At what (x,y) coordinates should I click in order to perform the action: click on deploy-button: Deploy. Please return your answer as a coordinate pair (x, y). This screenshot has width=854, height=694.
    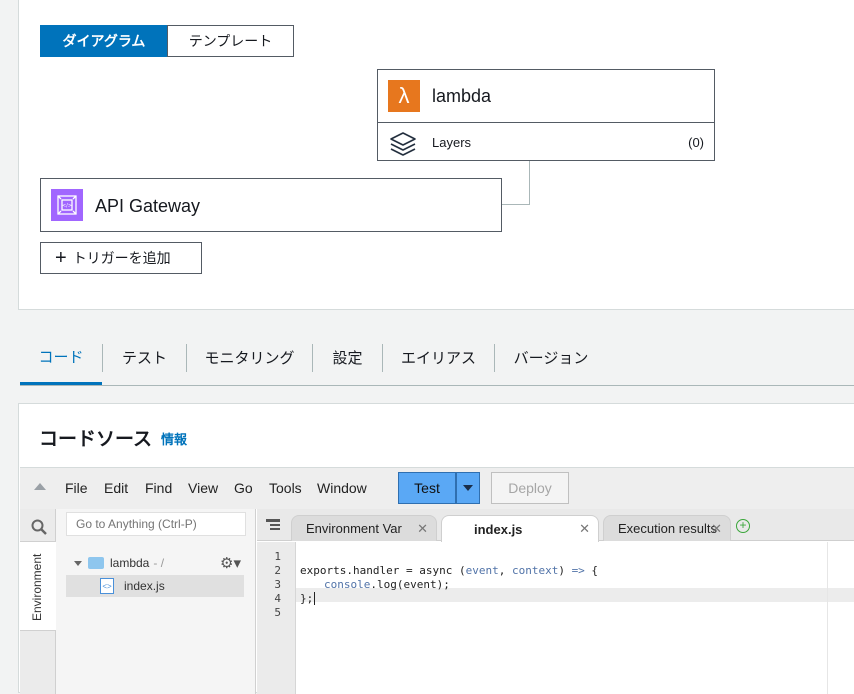
    Looking at the image, I should click on (530, 488).